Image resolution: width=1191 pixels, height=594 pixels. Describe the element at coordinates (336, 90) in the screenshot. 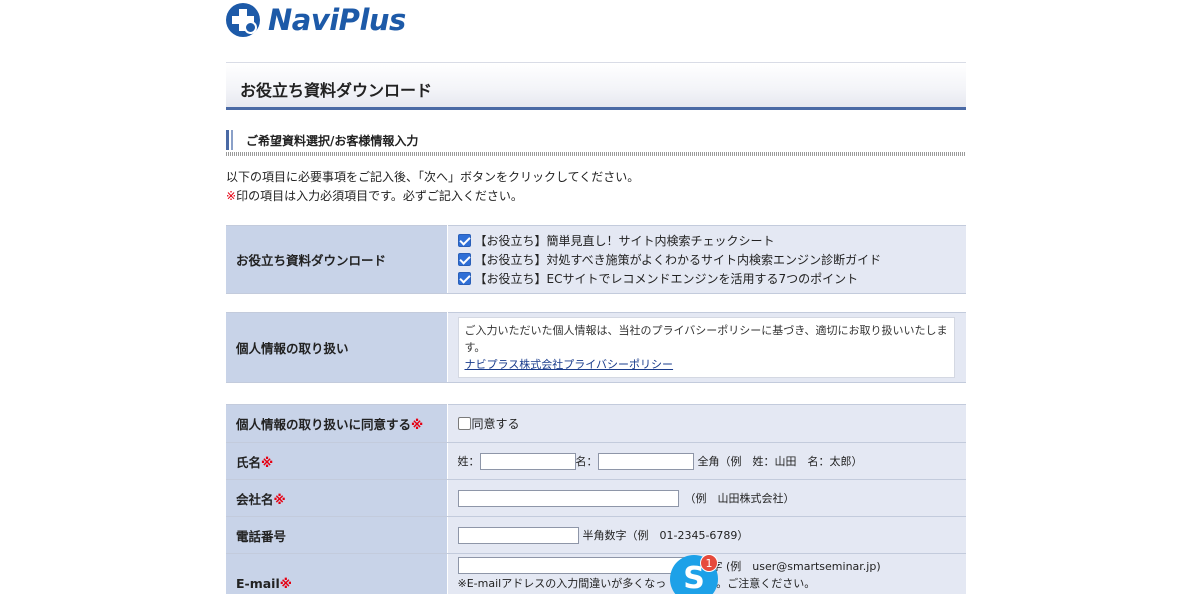

I see `page-title: お役立ち資料ダウンロード` at that location.